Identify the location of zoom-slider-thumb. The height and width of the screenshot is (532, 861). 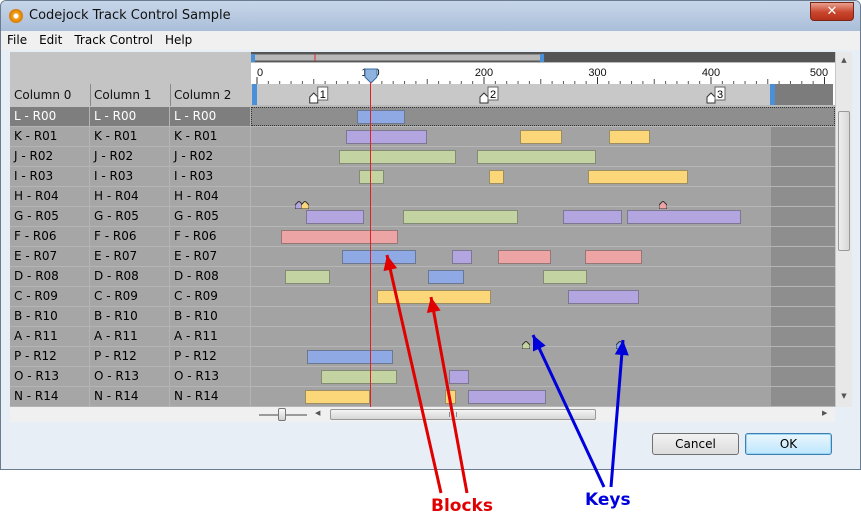
(282, 414).